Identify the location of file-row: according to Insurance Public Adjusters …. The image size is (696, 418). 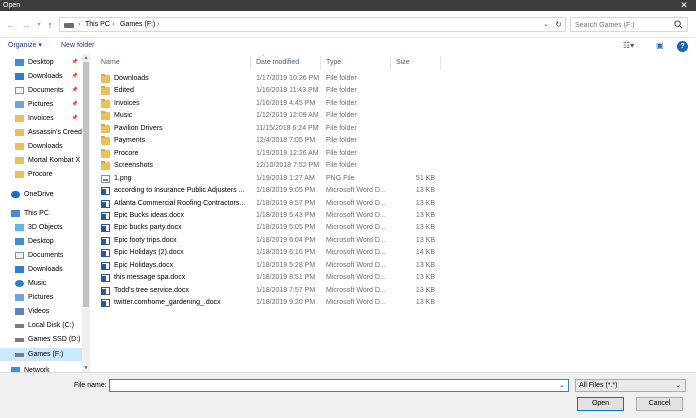
(314, 191).